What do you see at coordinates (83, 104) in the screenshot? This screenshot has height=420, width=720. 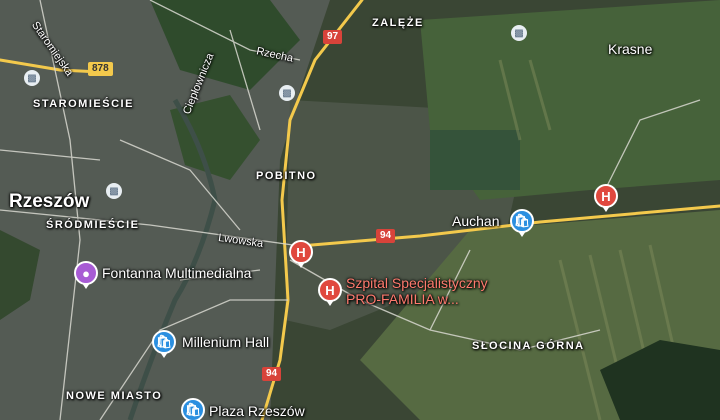 I see `district-label-staromiescie: STAROMIEŚCIE` at bounding box center [83, 104].